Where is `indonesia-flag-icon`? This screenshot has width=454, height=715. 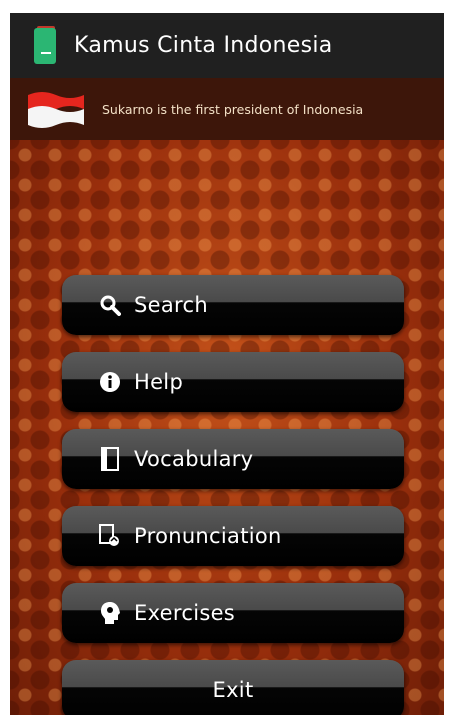
indonesia-flag-icon is located at coordinates (56, 109).